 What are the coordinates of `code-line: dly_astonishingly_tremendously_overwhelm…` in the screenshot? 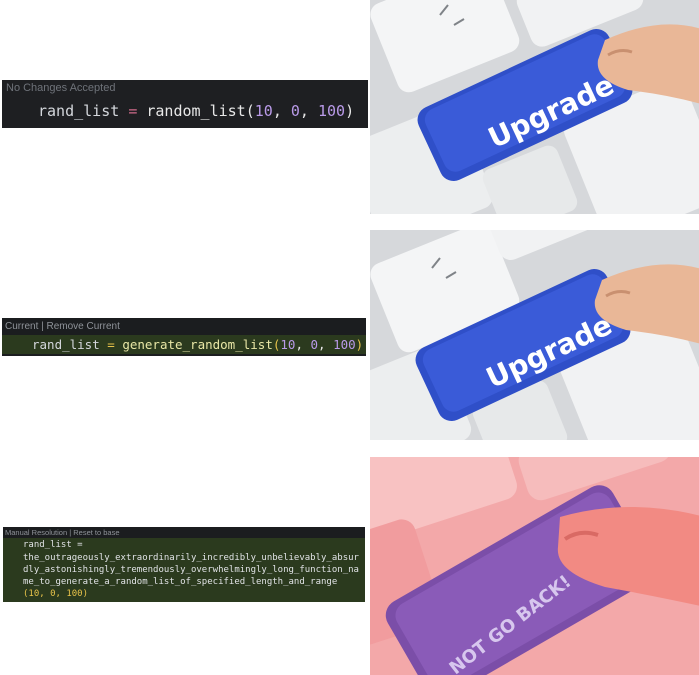 It's located at (191, 570).